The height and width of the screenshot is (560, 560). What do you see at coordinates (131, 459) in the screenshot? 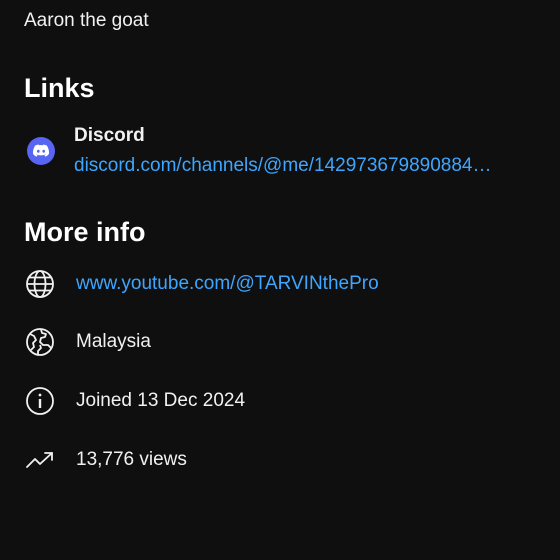
I see `views-text: 13,776 views` at bounding box center [131, 459].